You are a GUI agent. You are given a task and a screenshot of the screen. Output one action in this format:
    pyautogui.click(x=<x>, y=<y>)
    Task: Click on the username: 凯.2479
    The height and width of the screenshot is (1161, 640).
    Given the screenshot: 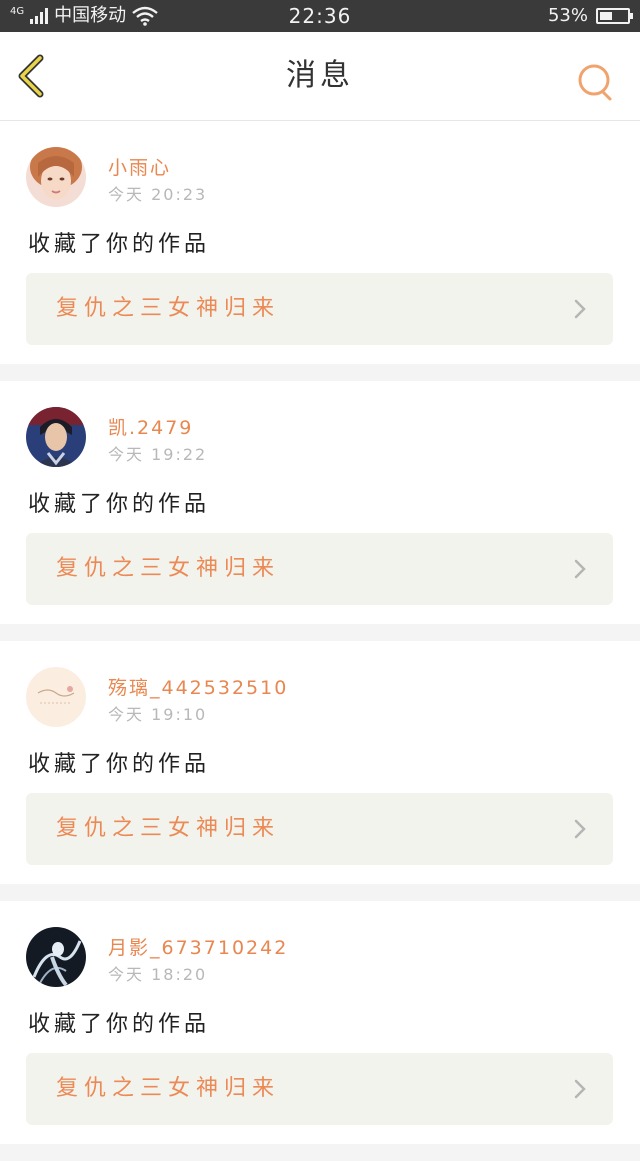 What is the action you would take?
    pyautogui.click(x=150, y=426)
    